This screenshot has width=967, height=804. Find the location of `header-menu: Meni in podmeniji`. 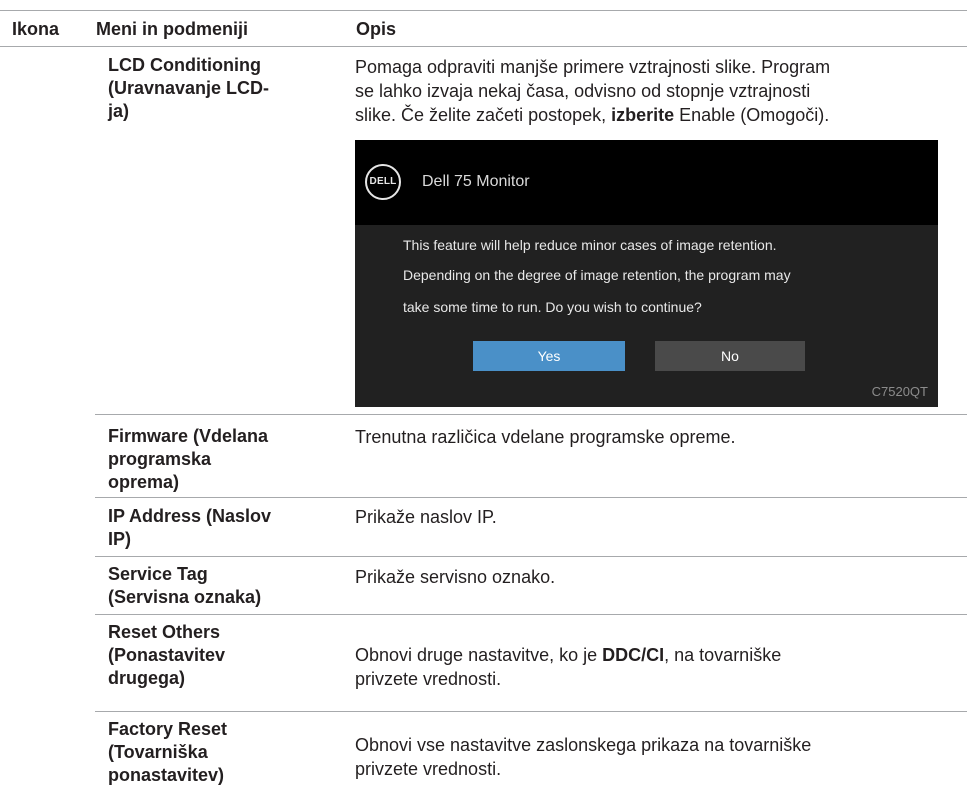

header-menu: Meni in podmeniji is located at coordinates (172, 29).